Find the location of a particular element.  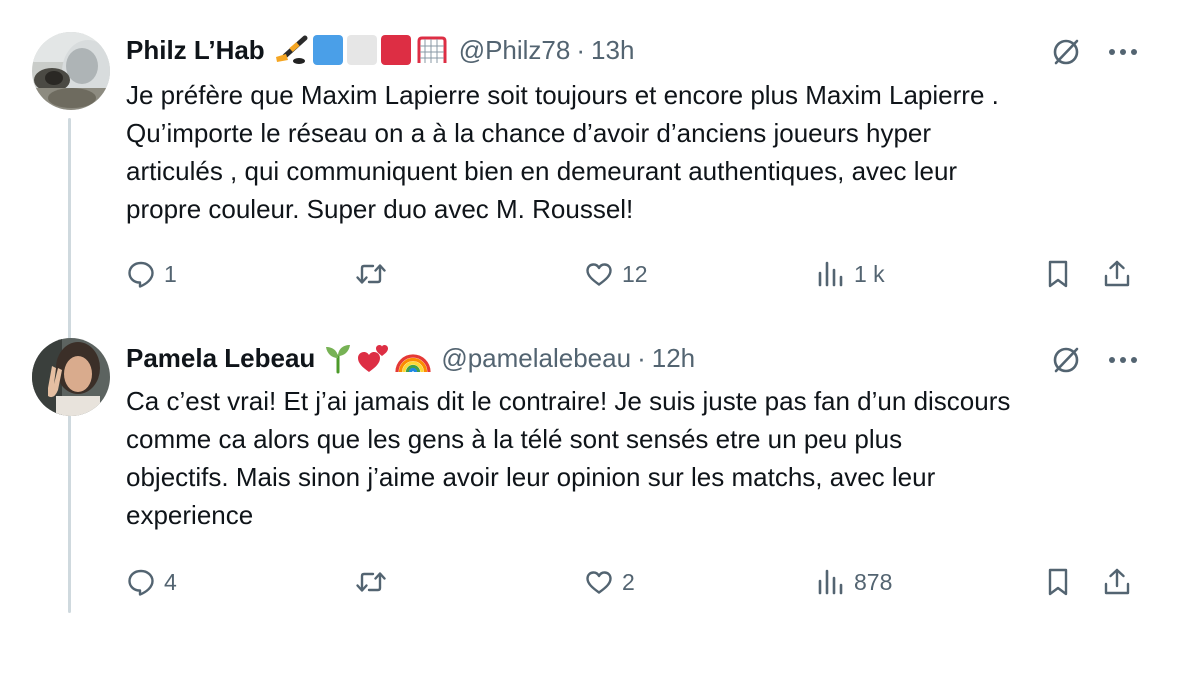

tweet-header: Philz L’Hab @Philz78 · 13h is located at coordinates (380, 50).